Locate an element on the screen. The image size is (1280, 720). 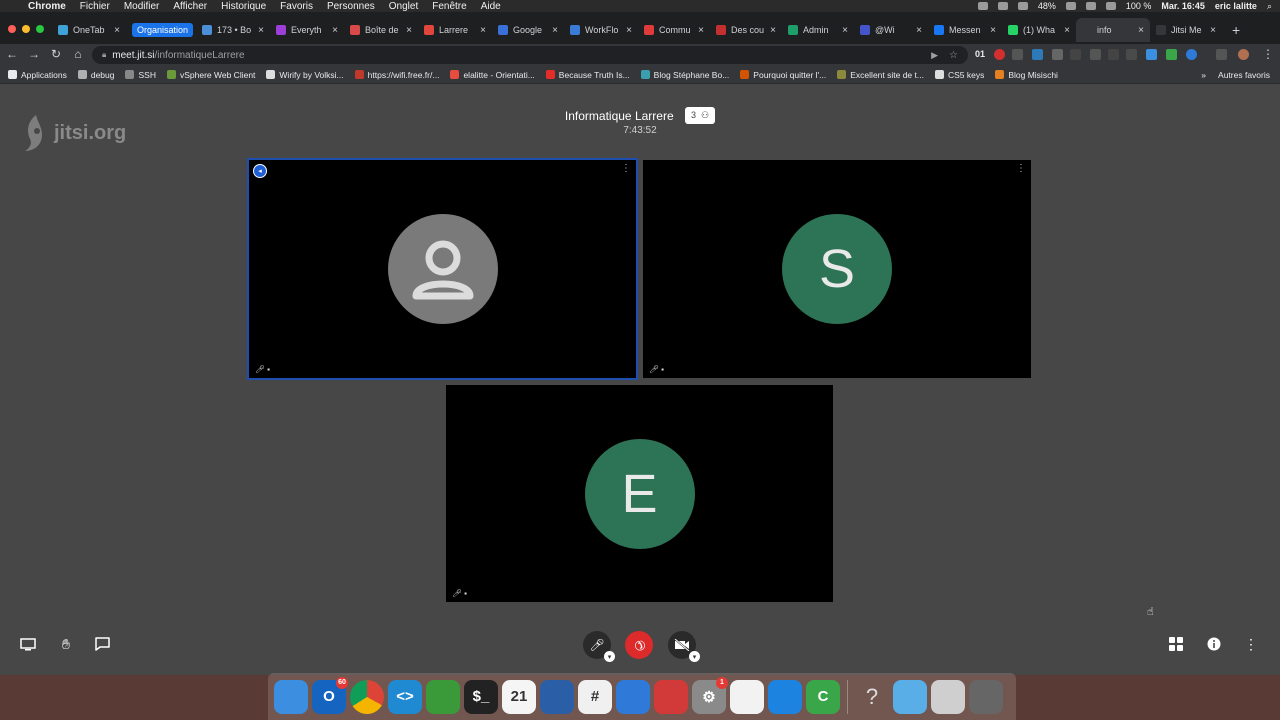
bluetooth-icon is located at coordinates (1090, 6).